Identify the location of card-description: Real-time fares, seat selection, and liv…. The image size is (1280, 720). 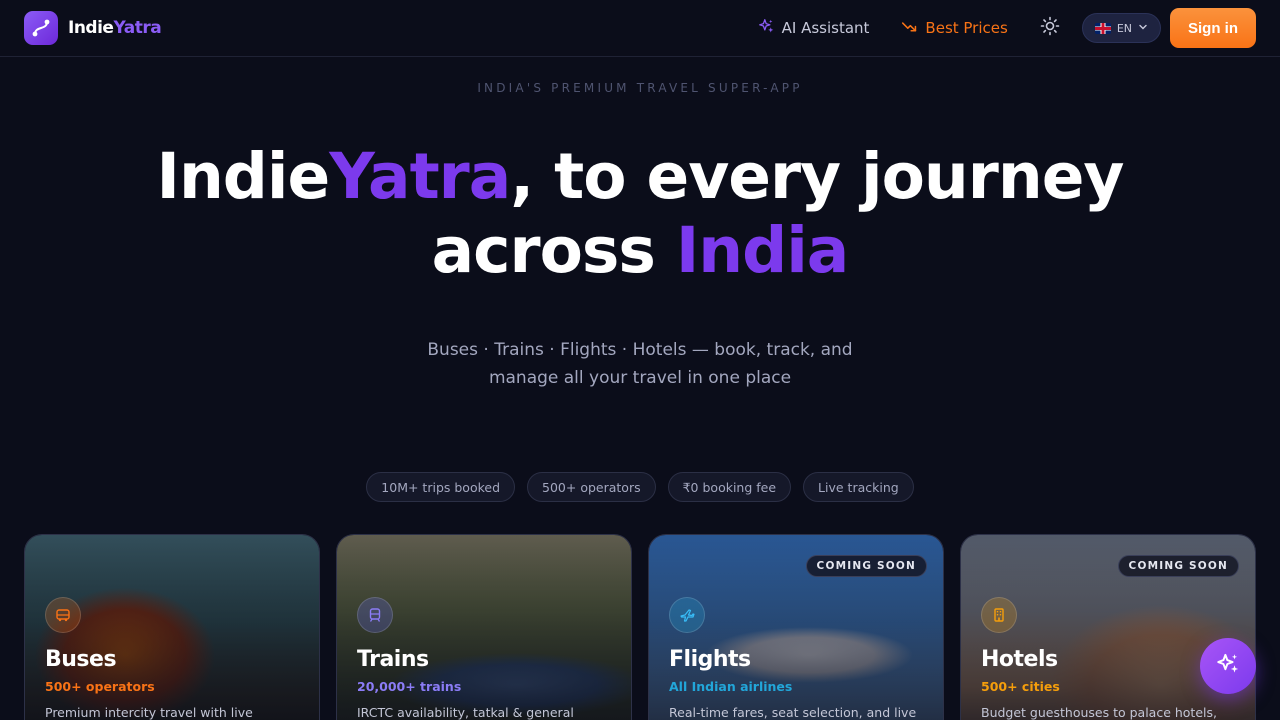
(793, 712).